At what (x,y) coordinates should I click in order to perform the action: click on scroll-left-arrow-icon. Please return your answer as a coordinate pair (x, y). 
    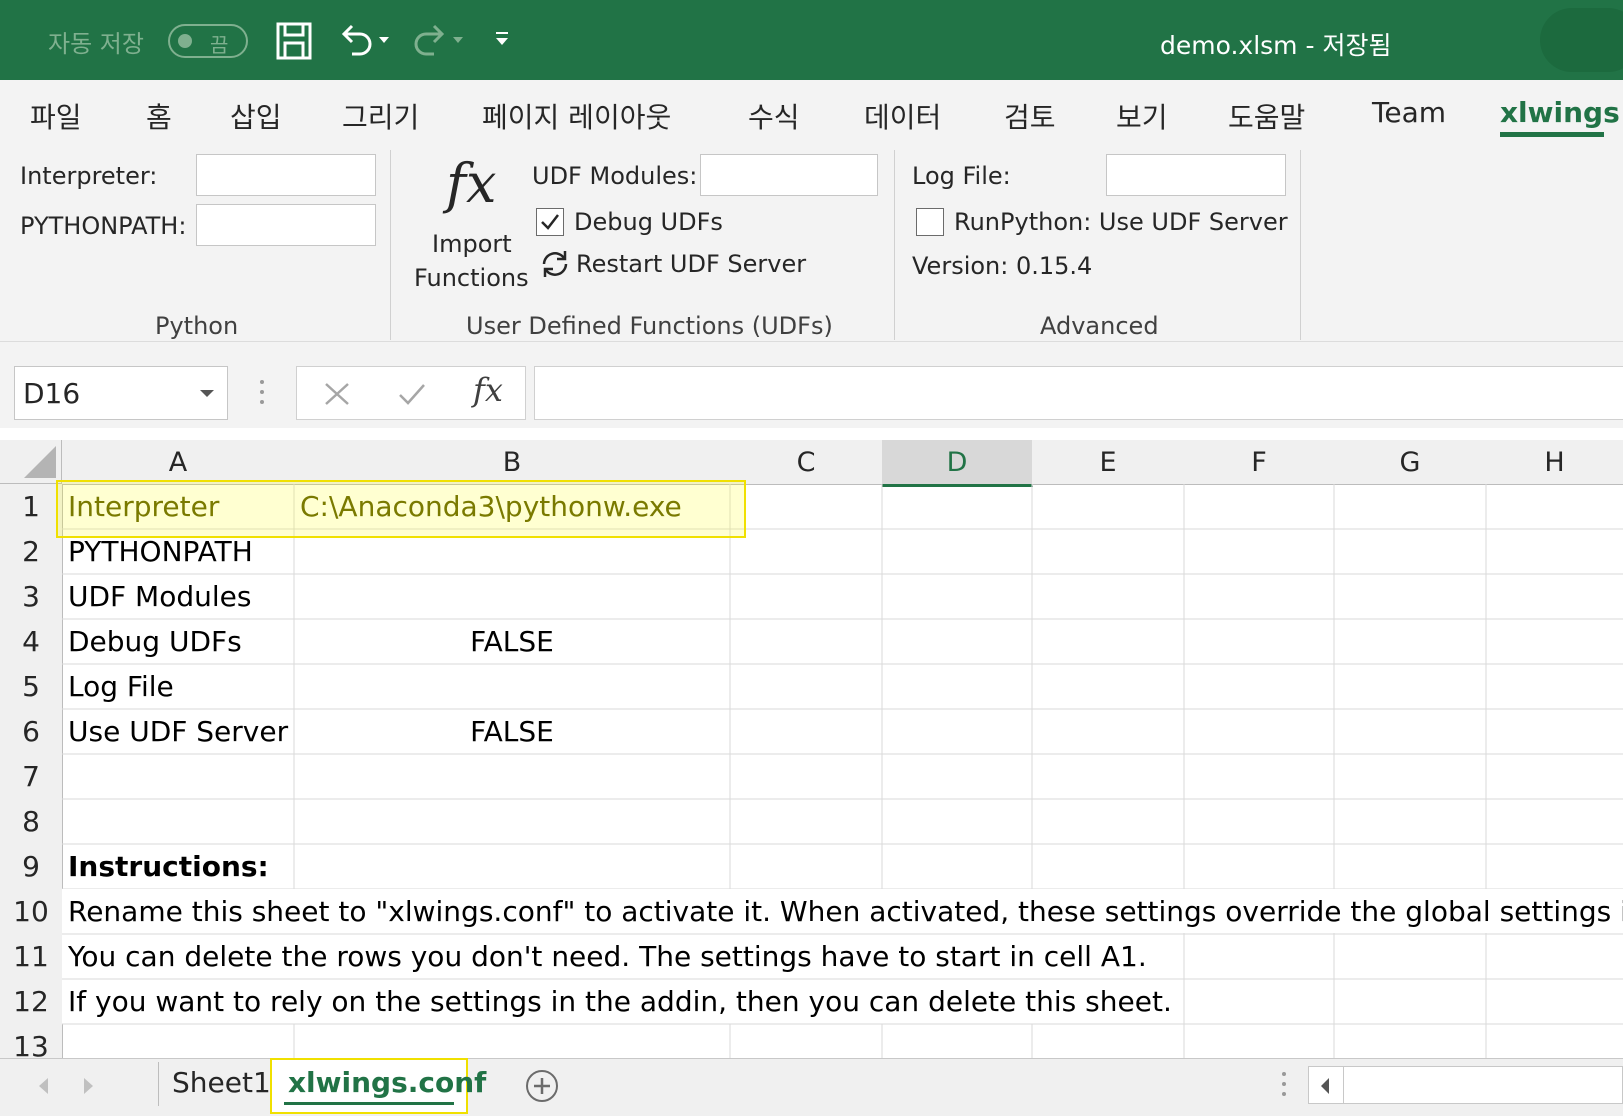
    Looking at the image, I should click on (1325, 1086).